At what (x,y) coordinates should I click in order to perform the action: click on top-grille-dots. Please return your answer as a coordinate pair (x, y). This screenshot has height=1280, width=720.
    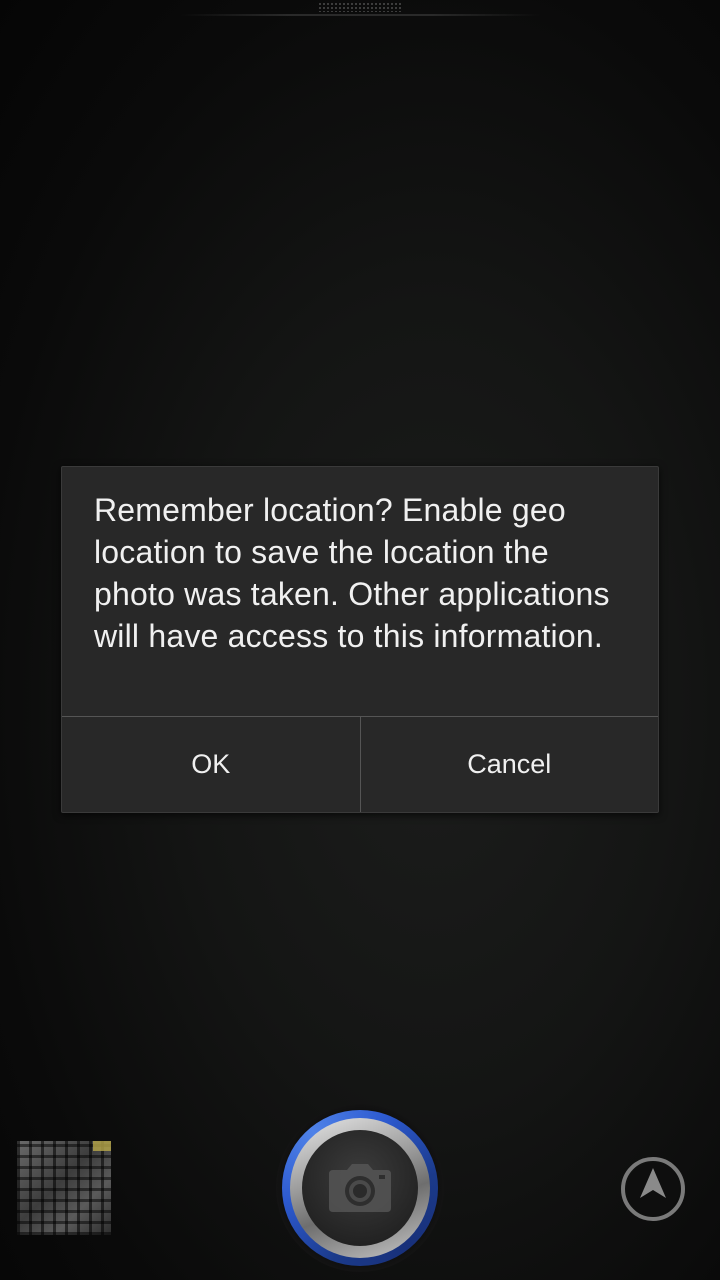
    Looking at the image, I should click on (360, 7).